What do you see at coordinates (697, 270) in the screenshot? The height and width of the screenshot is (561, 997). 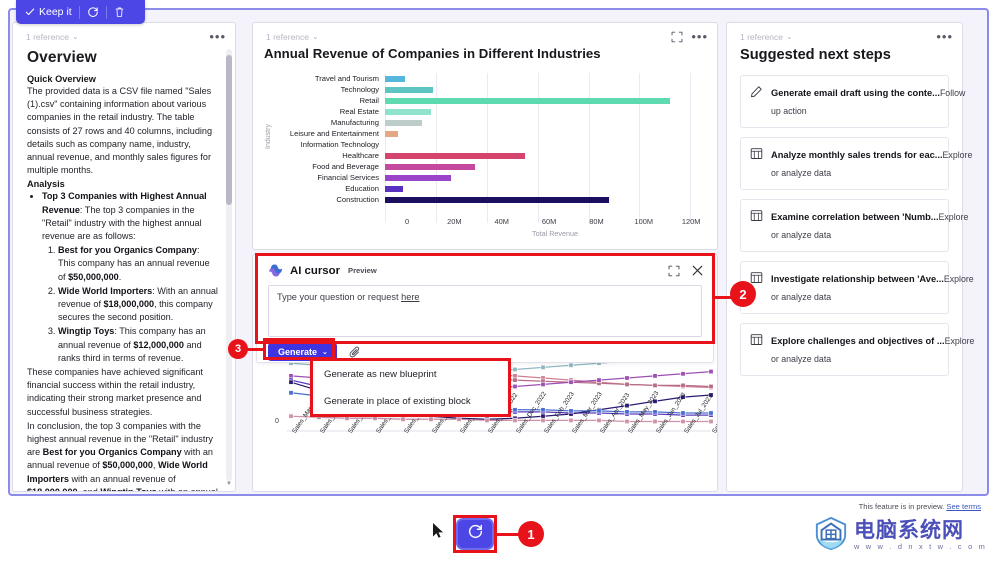 I see `close-icon` at bounding box center [697, 270].